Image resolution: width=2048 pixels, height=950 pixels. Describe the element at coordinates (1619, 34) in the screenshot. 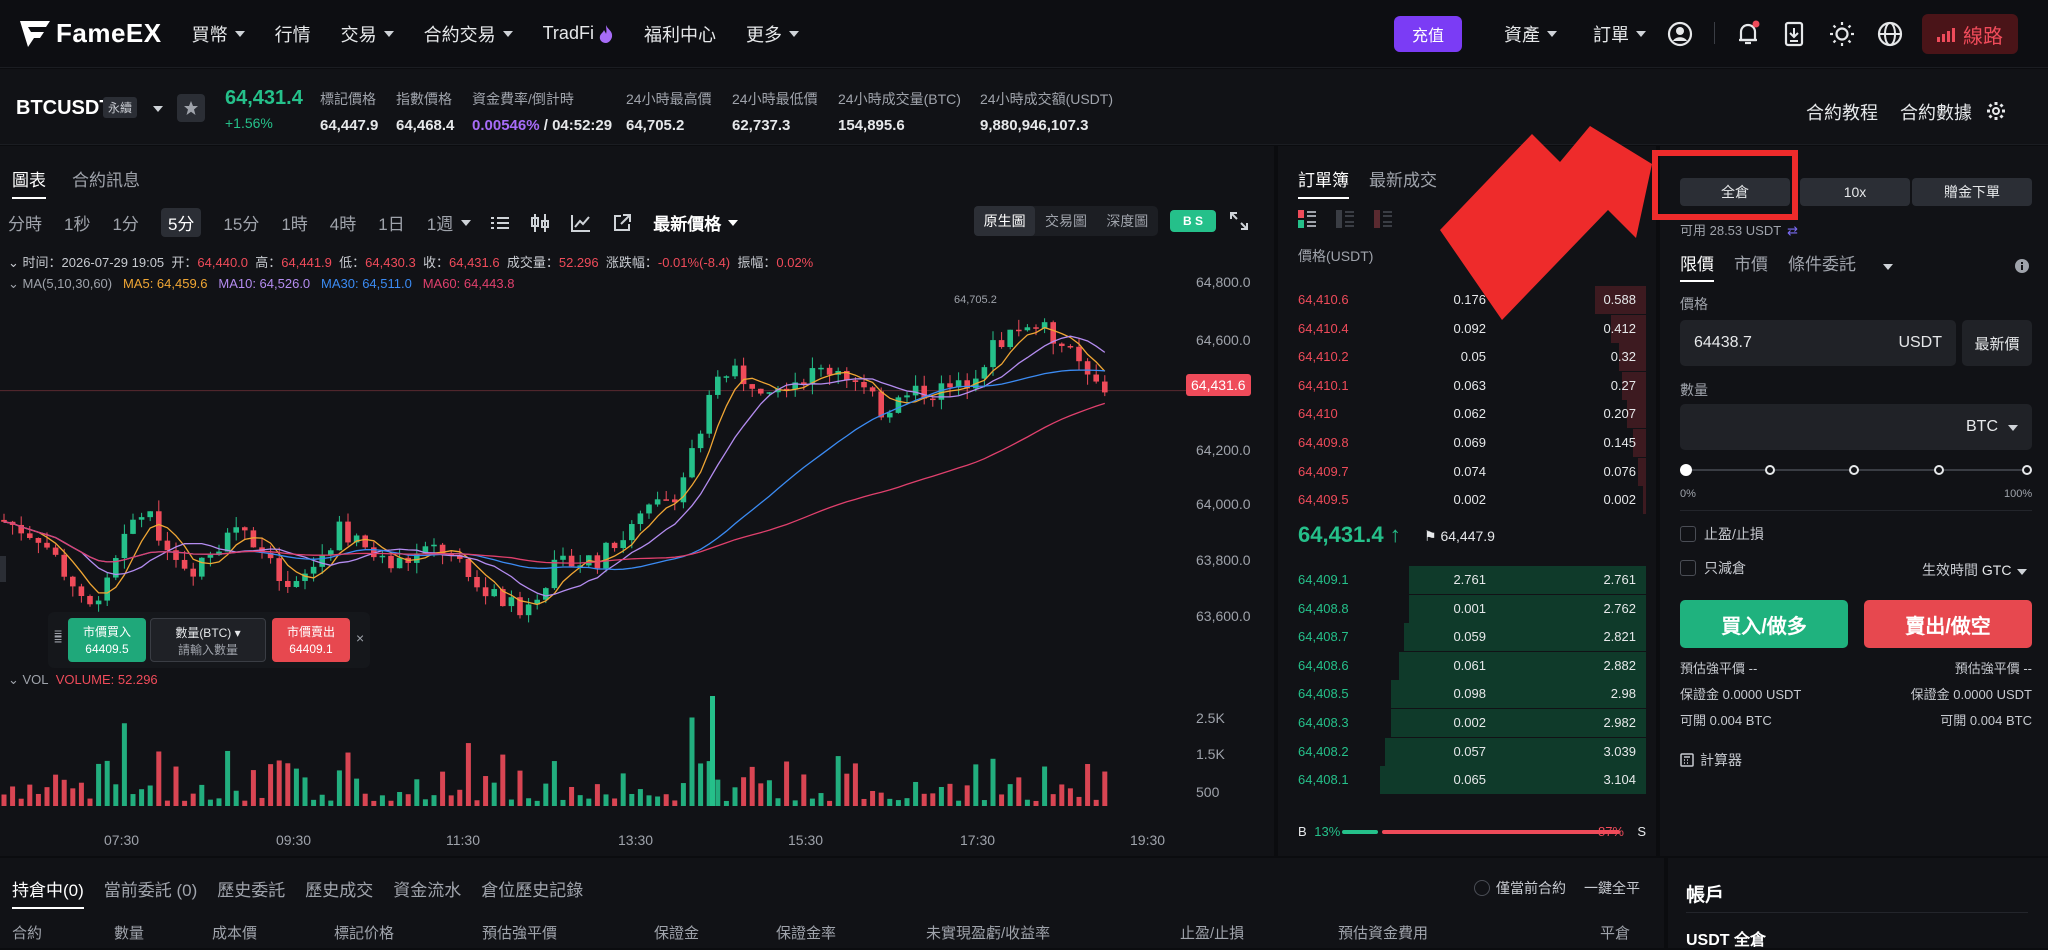

I see `nav-orders: 訂單` at that location.